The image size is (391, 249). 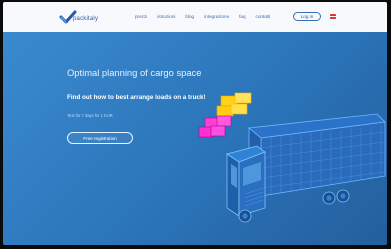 What do you see at coordinates (333, 16) in the screenshot?
I see `language-flag-icon` at bounding box center [333, 16].